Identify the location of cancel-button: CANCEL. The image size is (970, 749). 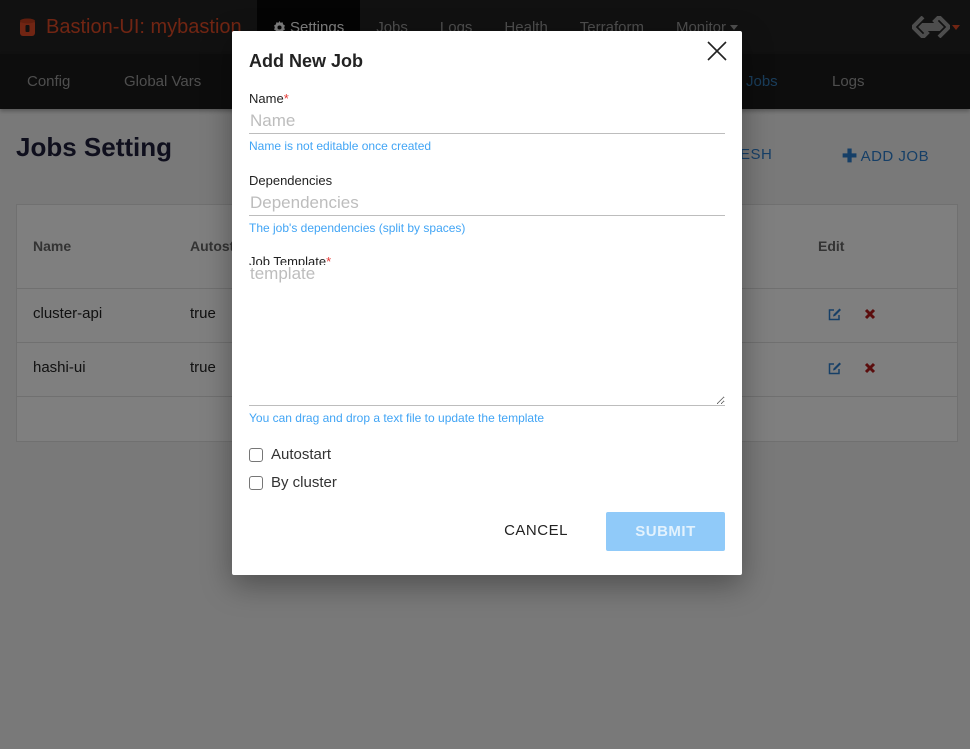
(536, 530).